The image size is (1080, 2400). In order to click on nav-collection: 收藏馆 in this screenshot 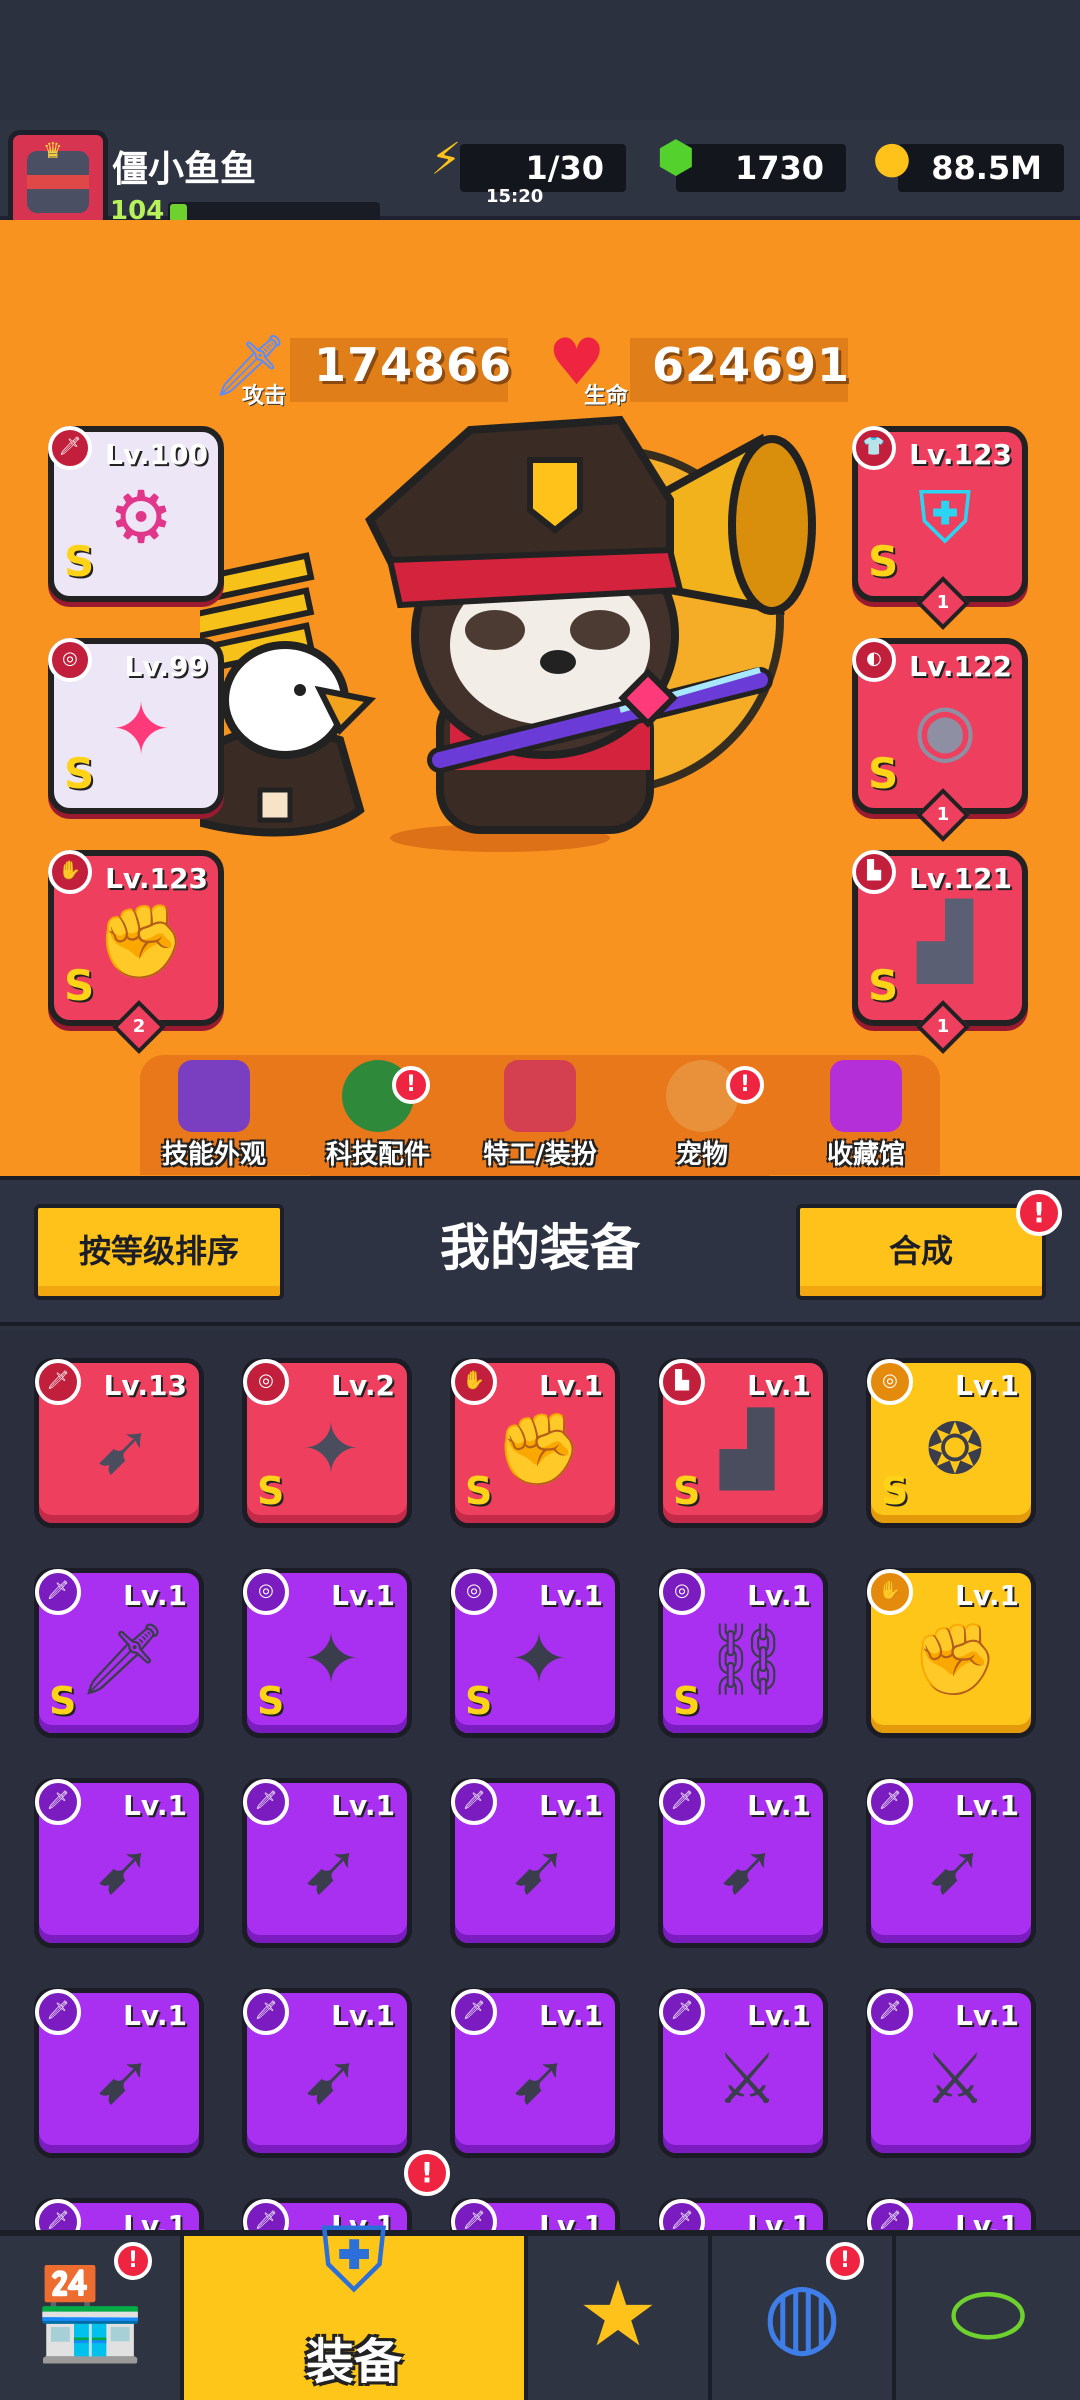, I will do `click(866, 1115)`.